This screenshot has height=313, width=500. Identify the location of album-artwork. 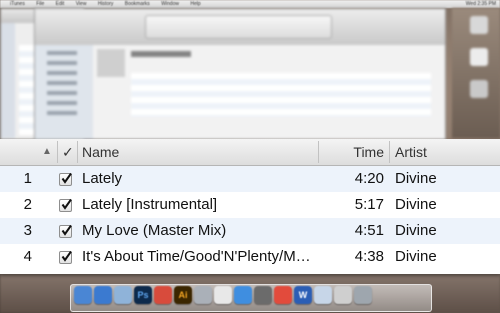
(111, 63).